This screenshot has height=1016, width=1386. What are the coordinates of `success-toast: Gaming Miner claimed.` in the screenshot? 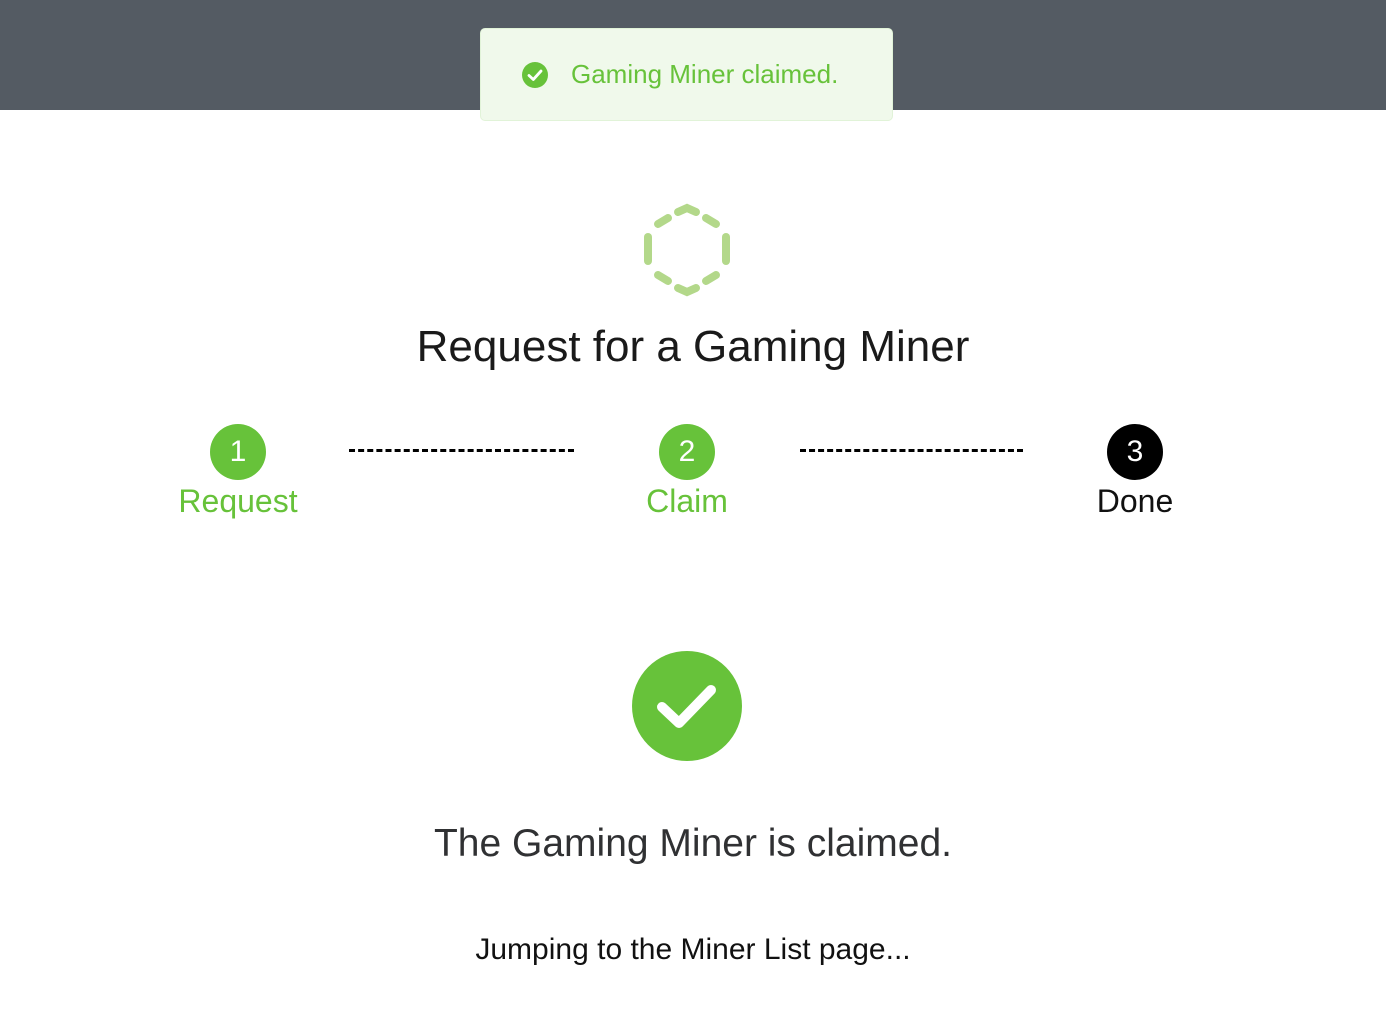 It's located at (686, 74).